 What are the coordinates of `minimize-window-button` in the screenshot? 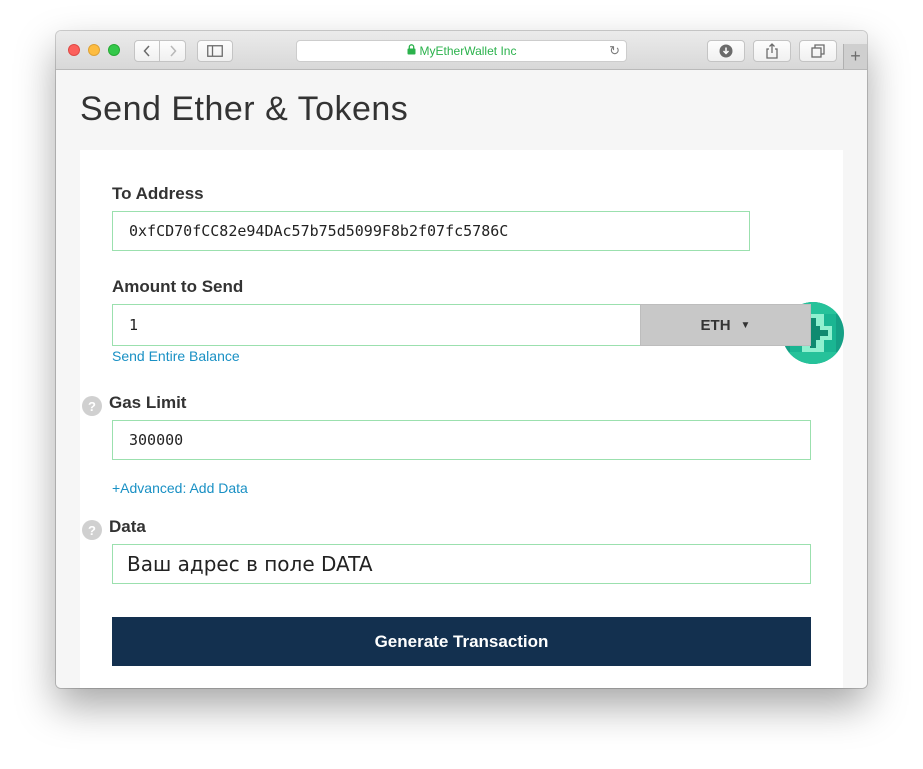 It's located at (94, 50).